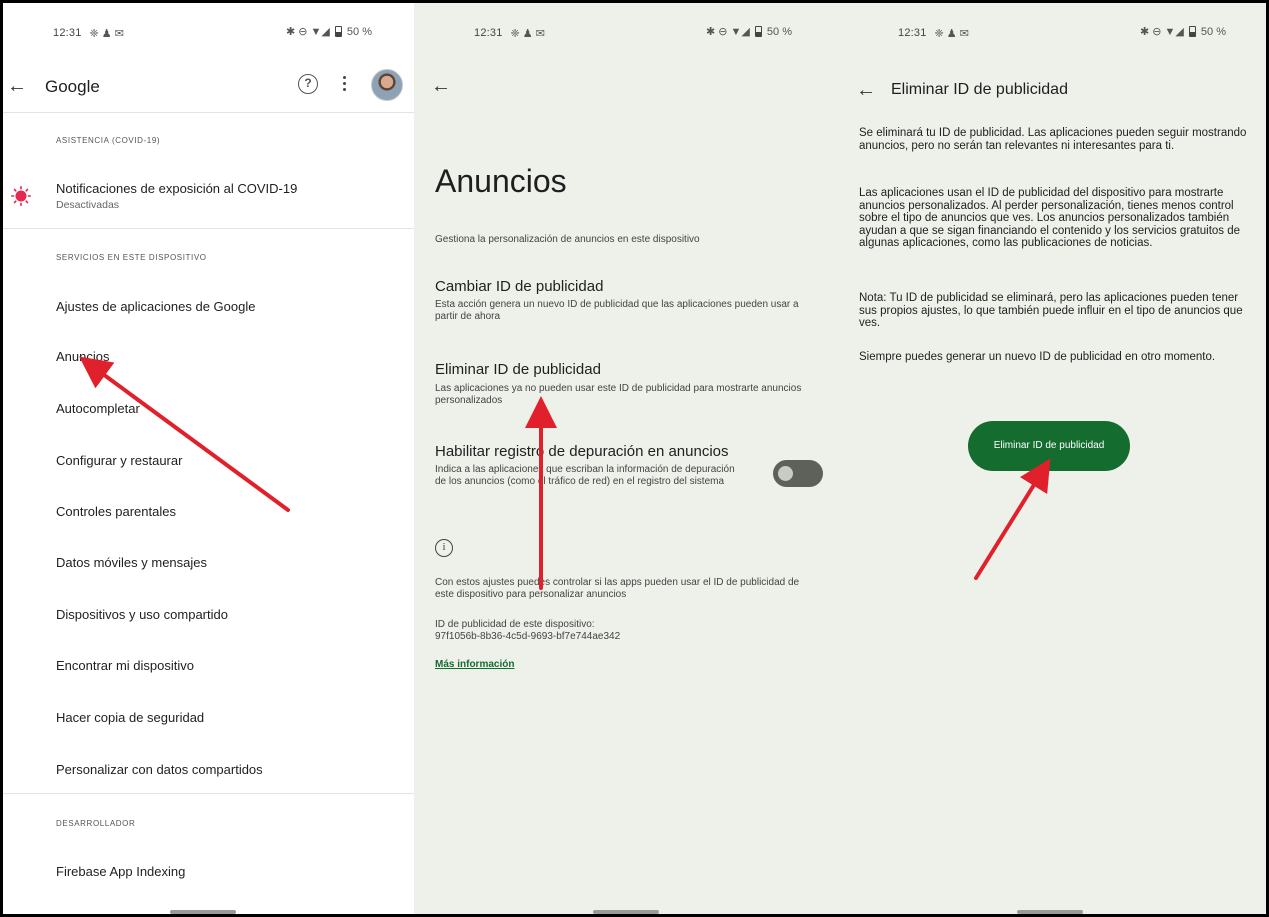  What do you see at coordinates (518, 369) in the screenshot?
I see `eliminar-id-title: Eliminar ID de publicidad` at bounding box center [518, 369].